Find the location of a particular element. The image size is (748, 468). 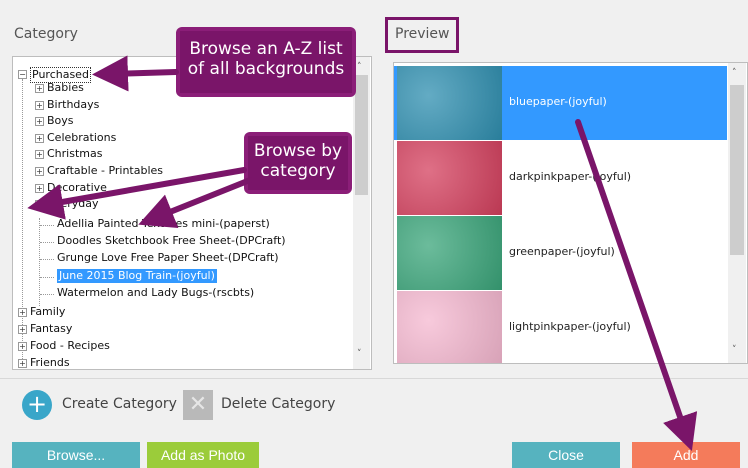

arrow-to-purchased is located at coordinates (135, 73).